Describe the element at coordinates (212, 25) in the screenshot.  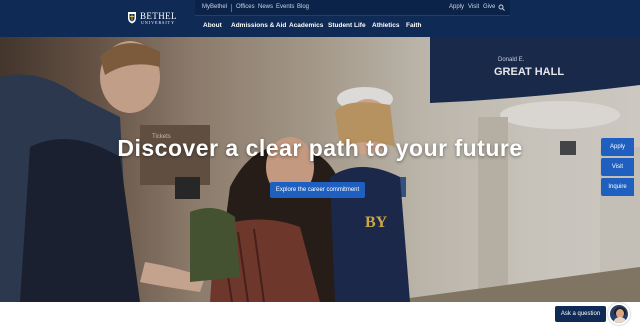
I see `nav-about: About` at that location.